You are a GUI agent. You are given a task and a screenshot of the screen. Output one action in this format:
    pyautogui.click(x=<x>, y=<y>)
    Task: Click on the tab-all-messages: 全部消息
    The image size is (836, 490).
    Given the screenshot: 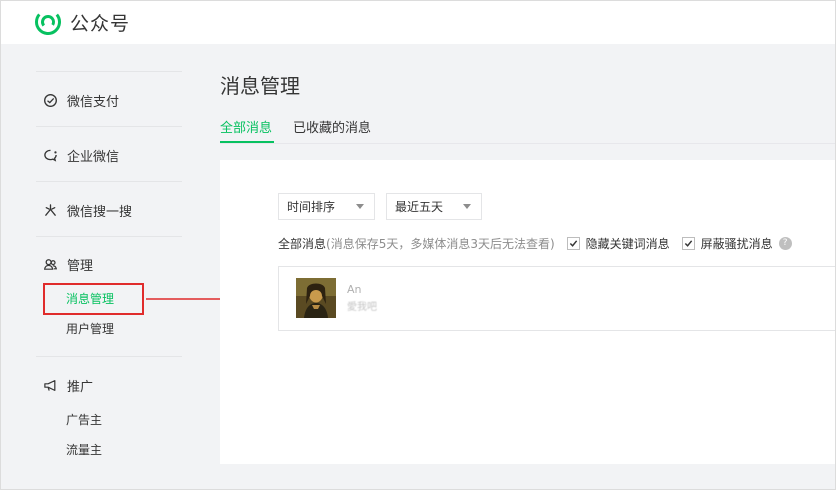 What is the action you would take?
    pyautogui.click(x=246, y=126)
    